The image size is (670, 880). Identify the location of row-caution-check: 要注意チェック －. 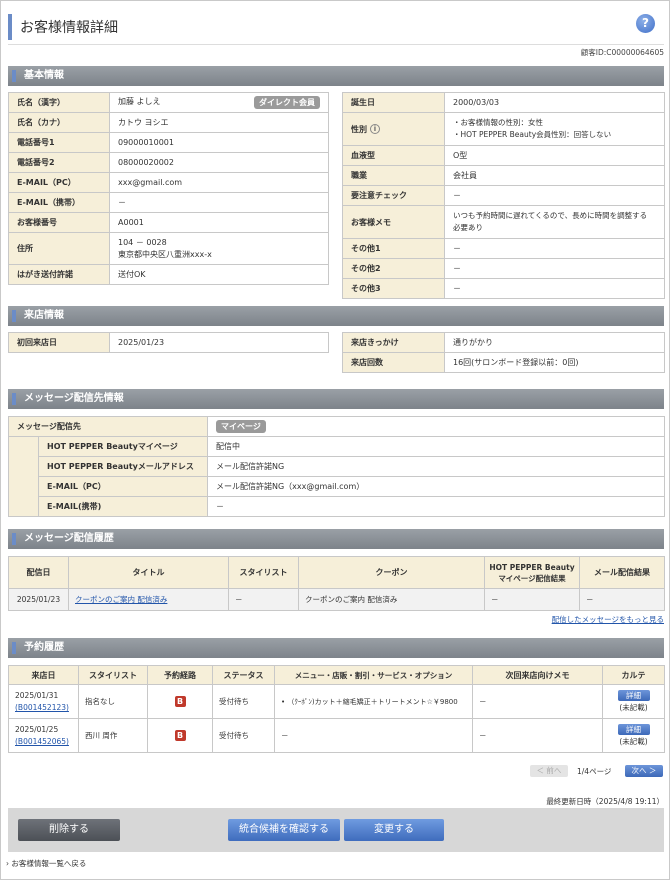
(503, 195).